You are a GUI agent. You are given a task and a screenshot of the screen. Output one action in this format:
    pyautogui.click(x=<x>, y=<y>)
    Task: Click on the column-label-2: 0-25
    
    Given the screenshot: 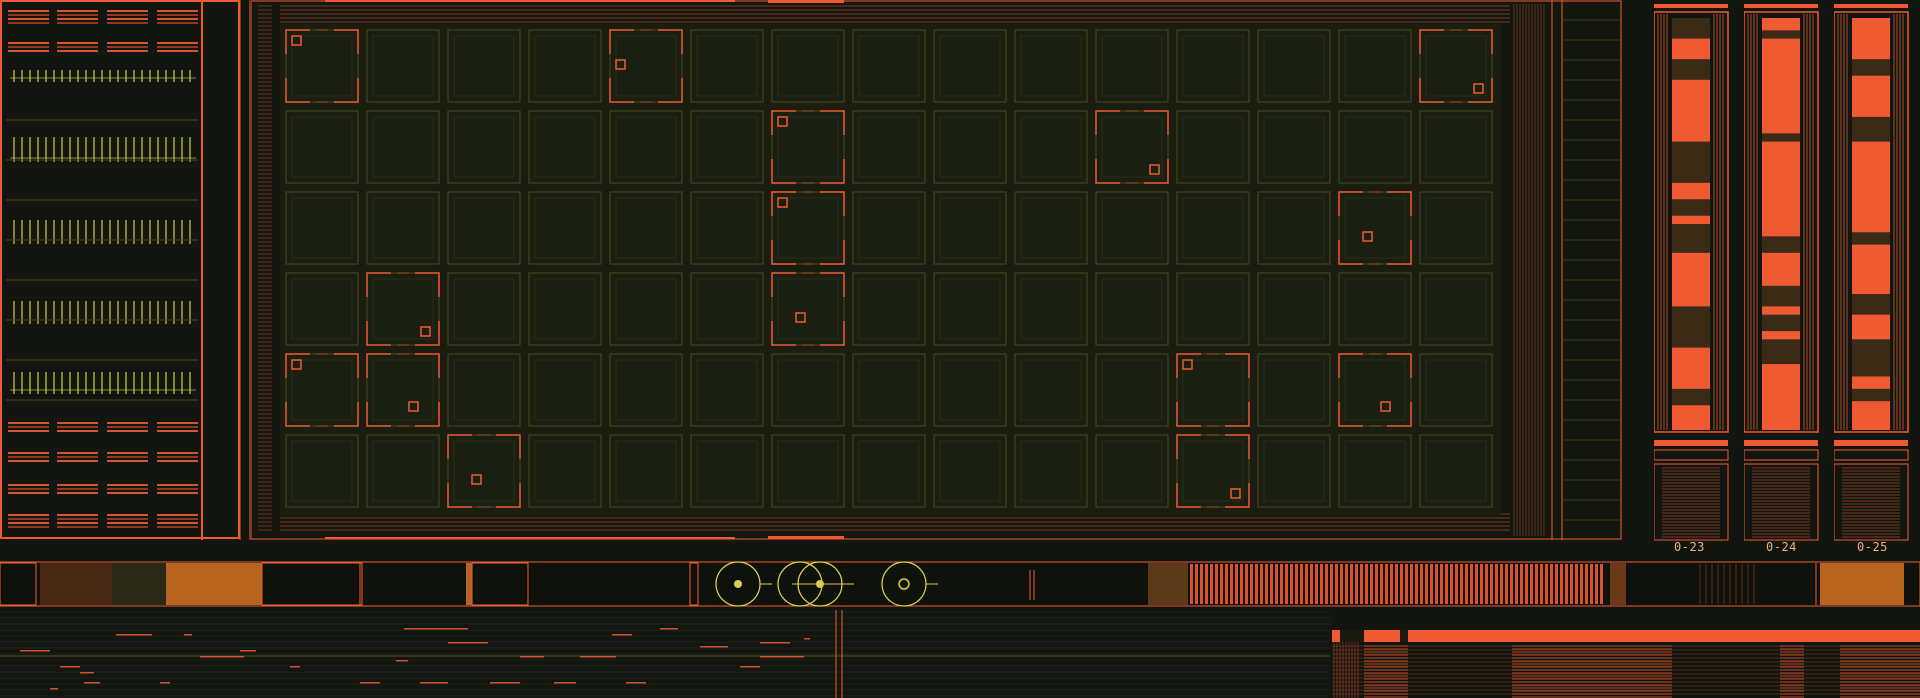 What is the action you would take?
    pyautogui.click(x=1872, y=547)
    